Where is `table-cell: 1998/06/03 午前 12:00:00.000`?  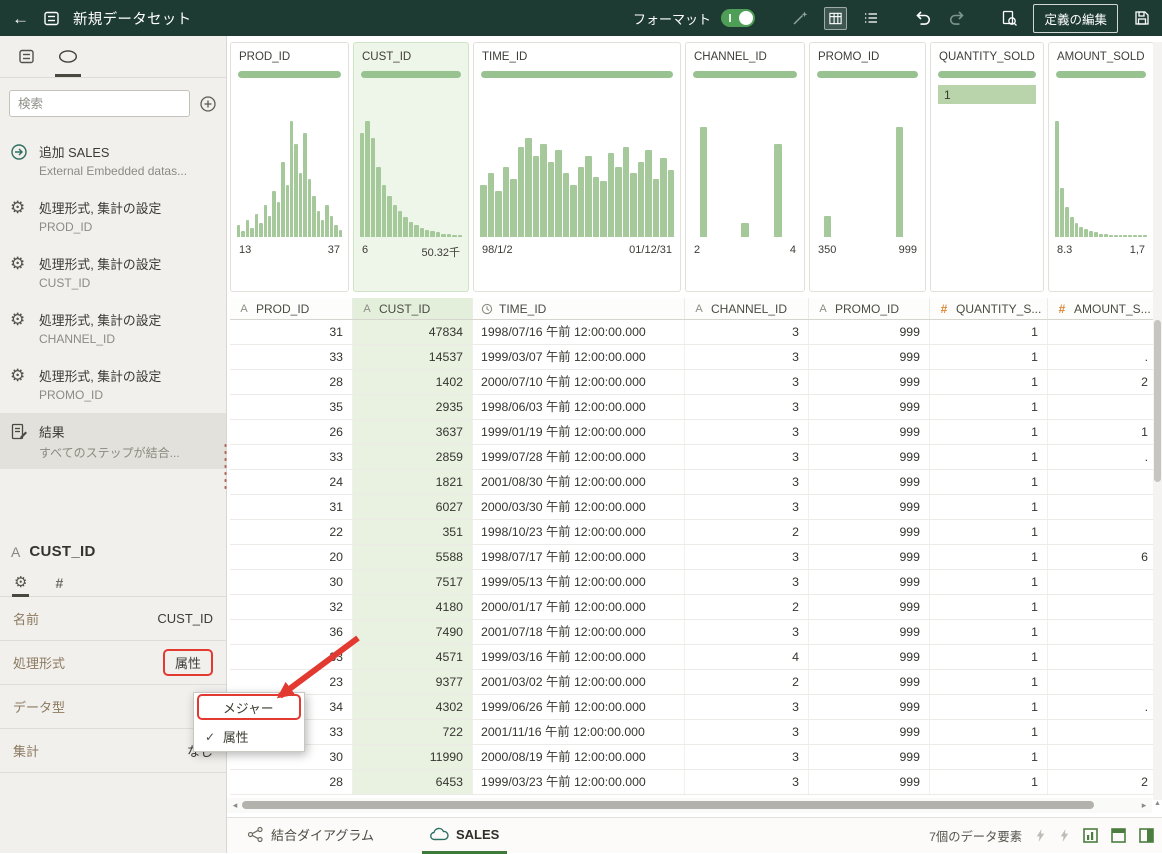 table-cell: 1998/06/03 午前 12:00:00.000 is located at coordinates (579, 407).